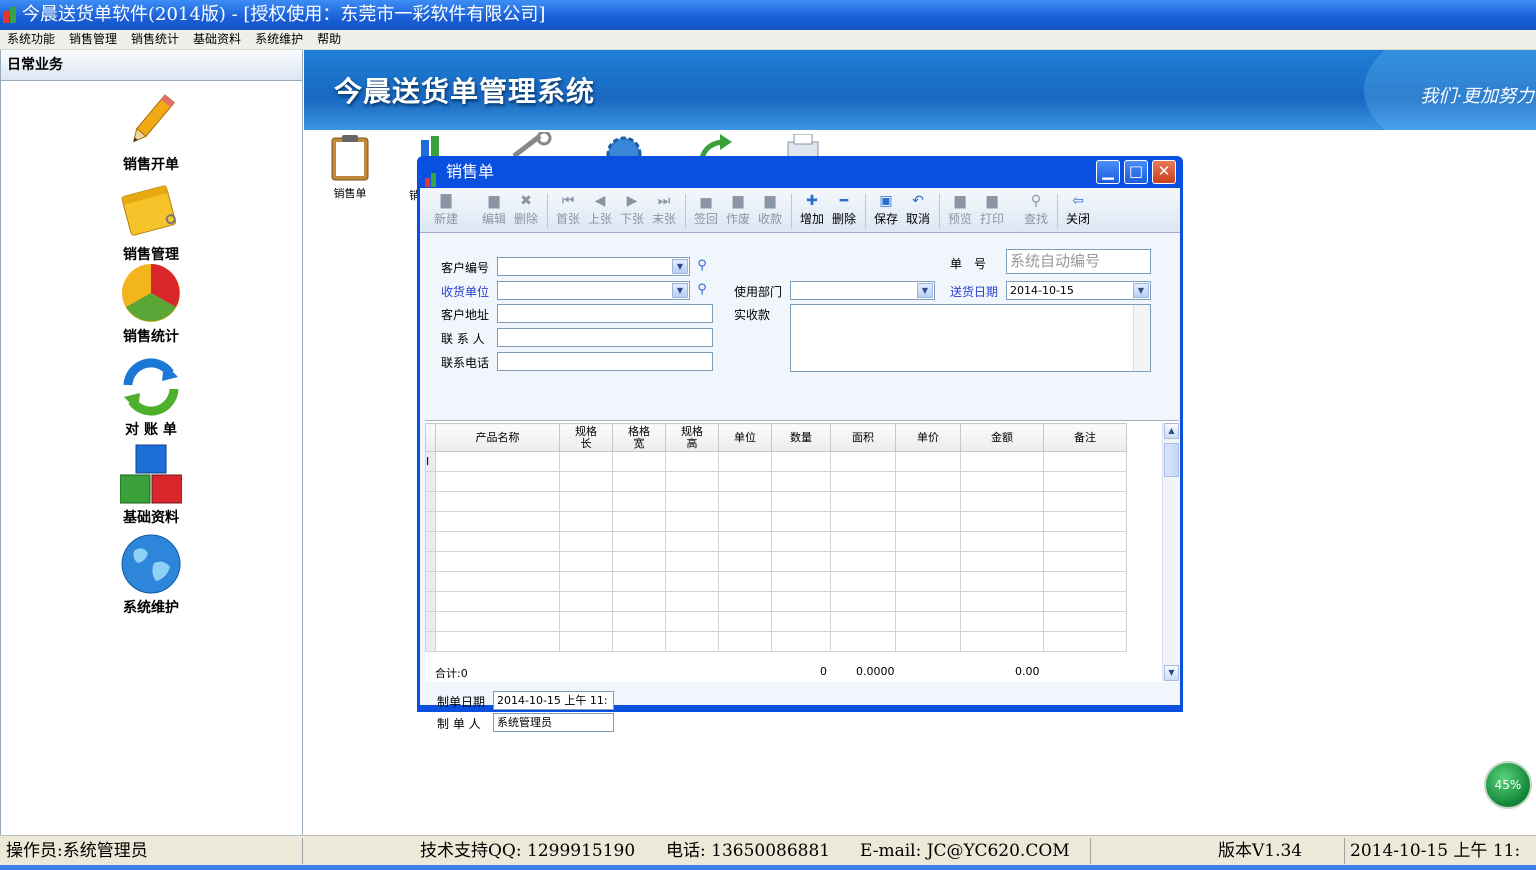  What do you see at coordinates (770, 209) in the screenshot?
I see `receive-payment-button: ▆ 收款` at bounding box center [770, 209].